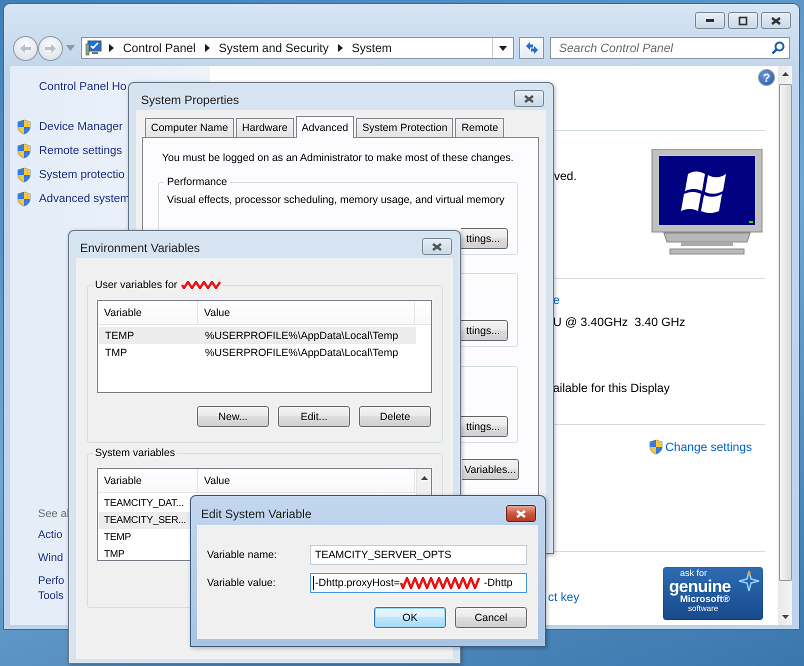  I want to click on notice-text: You must be logged on as an Administrator to make most of these changes., so click(338, 158).